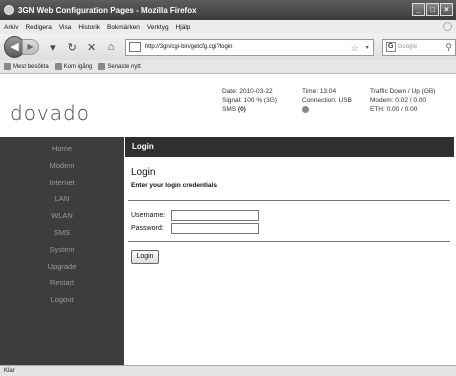 Image resolution: width=456 pixels, height=376 pixels. Describe the element at coordinates (26, 66) in the screenshot. I see `bookmark-most-visited: Mest besökta` at that location.